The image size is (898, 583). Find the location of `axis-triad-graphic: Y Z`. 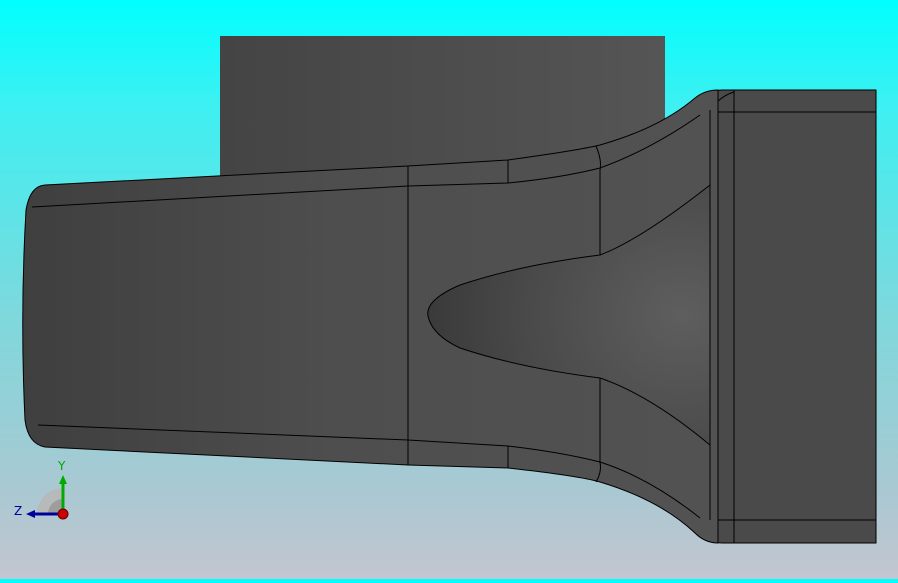

axis-triad-graphic: Y Z is located at coordinates (41, 489).